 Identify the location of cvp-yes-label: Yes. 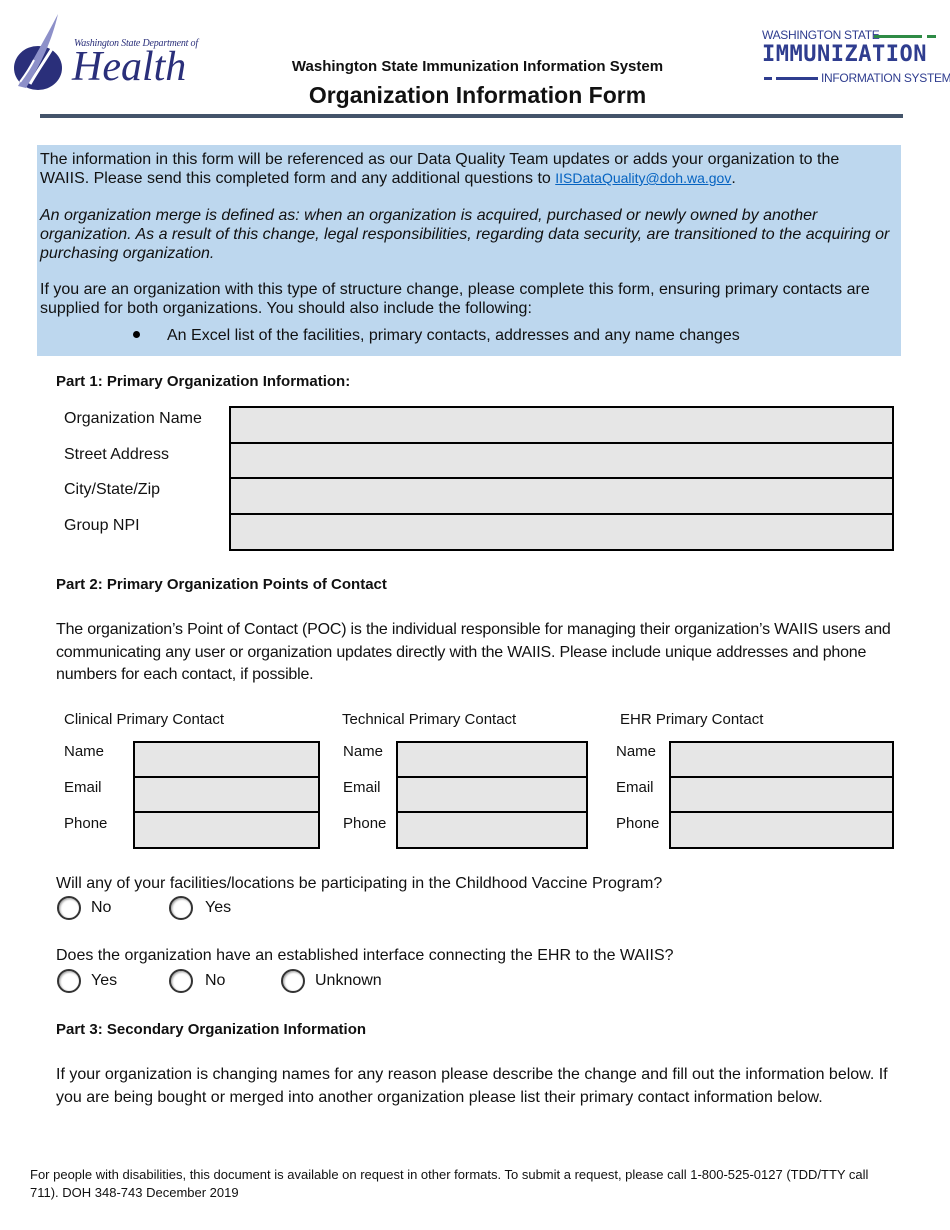
(218, 907).